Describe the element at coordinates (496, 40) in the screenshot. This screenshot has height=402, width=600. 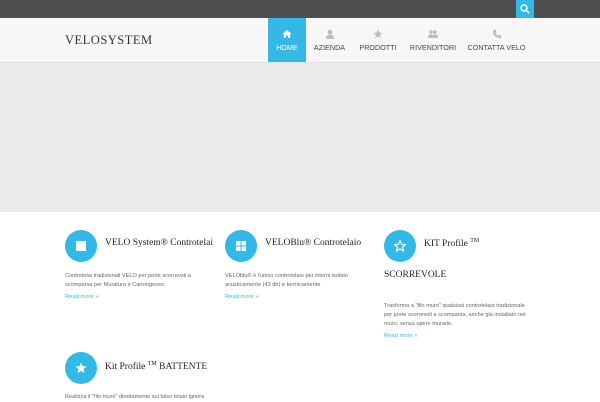
I see `nav-item-contatta-velo: CONTATTA VELO` at that location.